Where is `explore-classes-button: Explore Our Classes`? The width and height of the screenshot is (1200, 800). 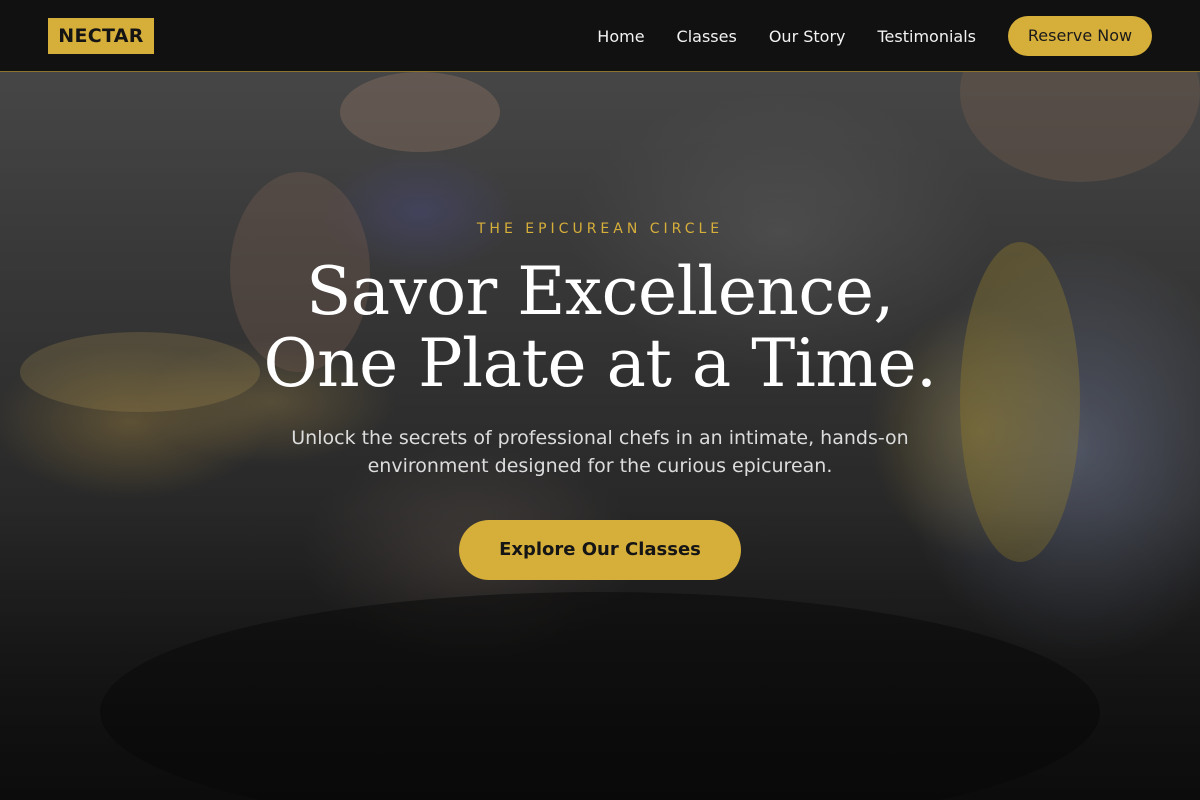 explore-classes-button: Explore Our Classes is located at coordinates (600, 550).